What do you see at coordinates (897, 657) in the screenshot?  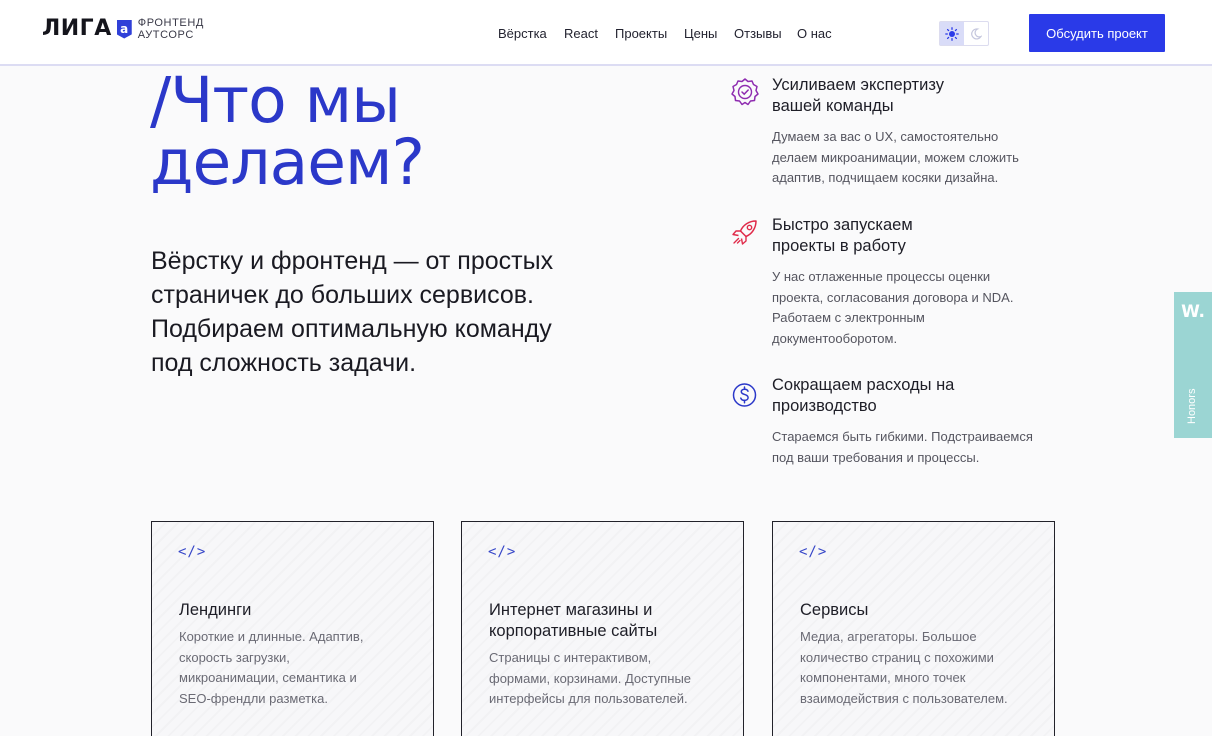 I see `card-text-line: количество страниц с похожими` at bounding box center [897, 657].